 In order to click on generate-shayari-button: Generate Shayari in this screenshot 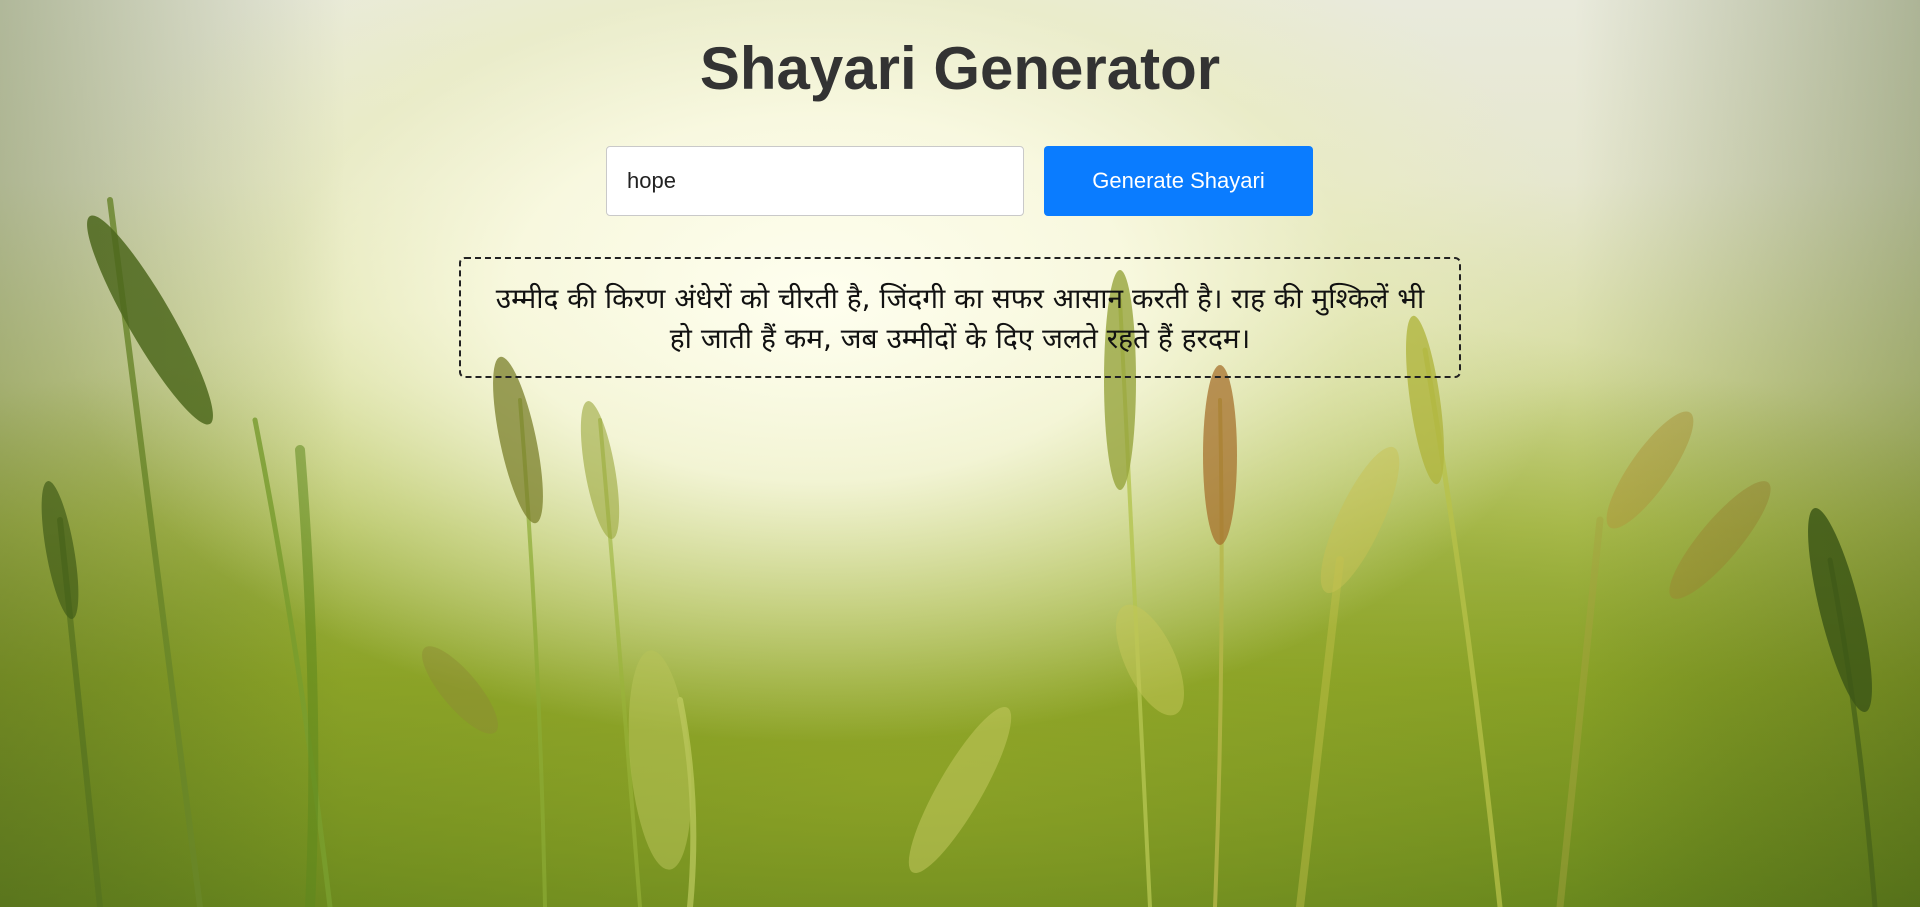, I will do `click(1178, 181)`.